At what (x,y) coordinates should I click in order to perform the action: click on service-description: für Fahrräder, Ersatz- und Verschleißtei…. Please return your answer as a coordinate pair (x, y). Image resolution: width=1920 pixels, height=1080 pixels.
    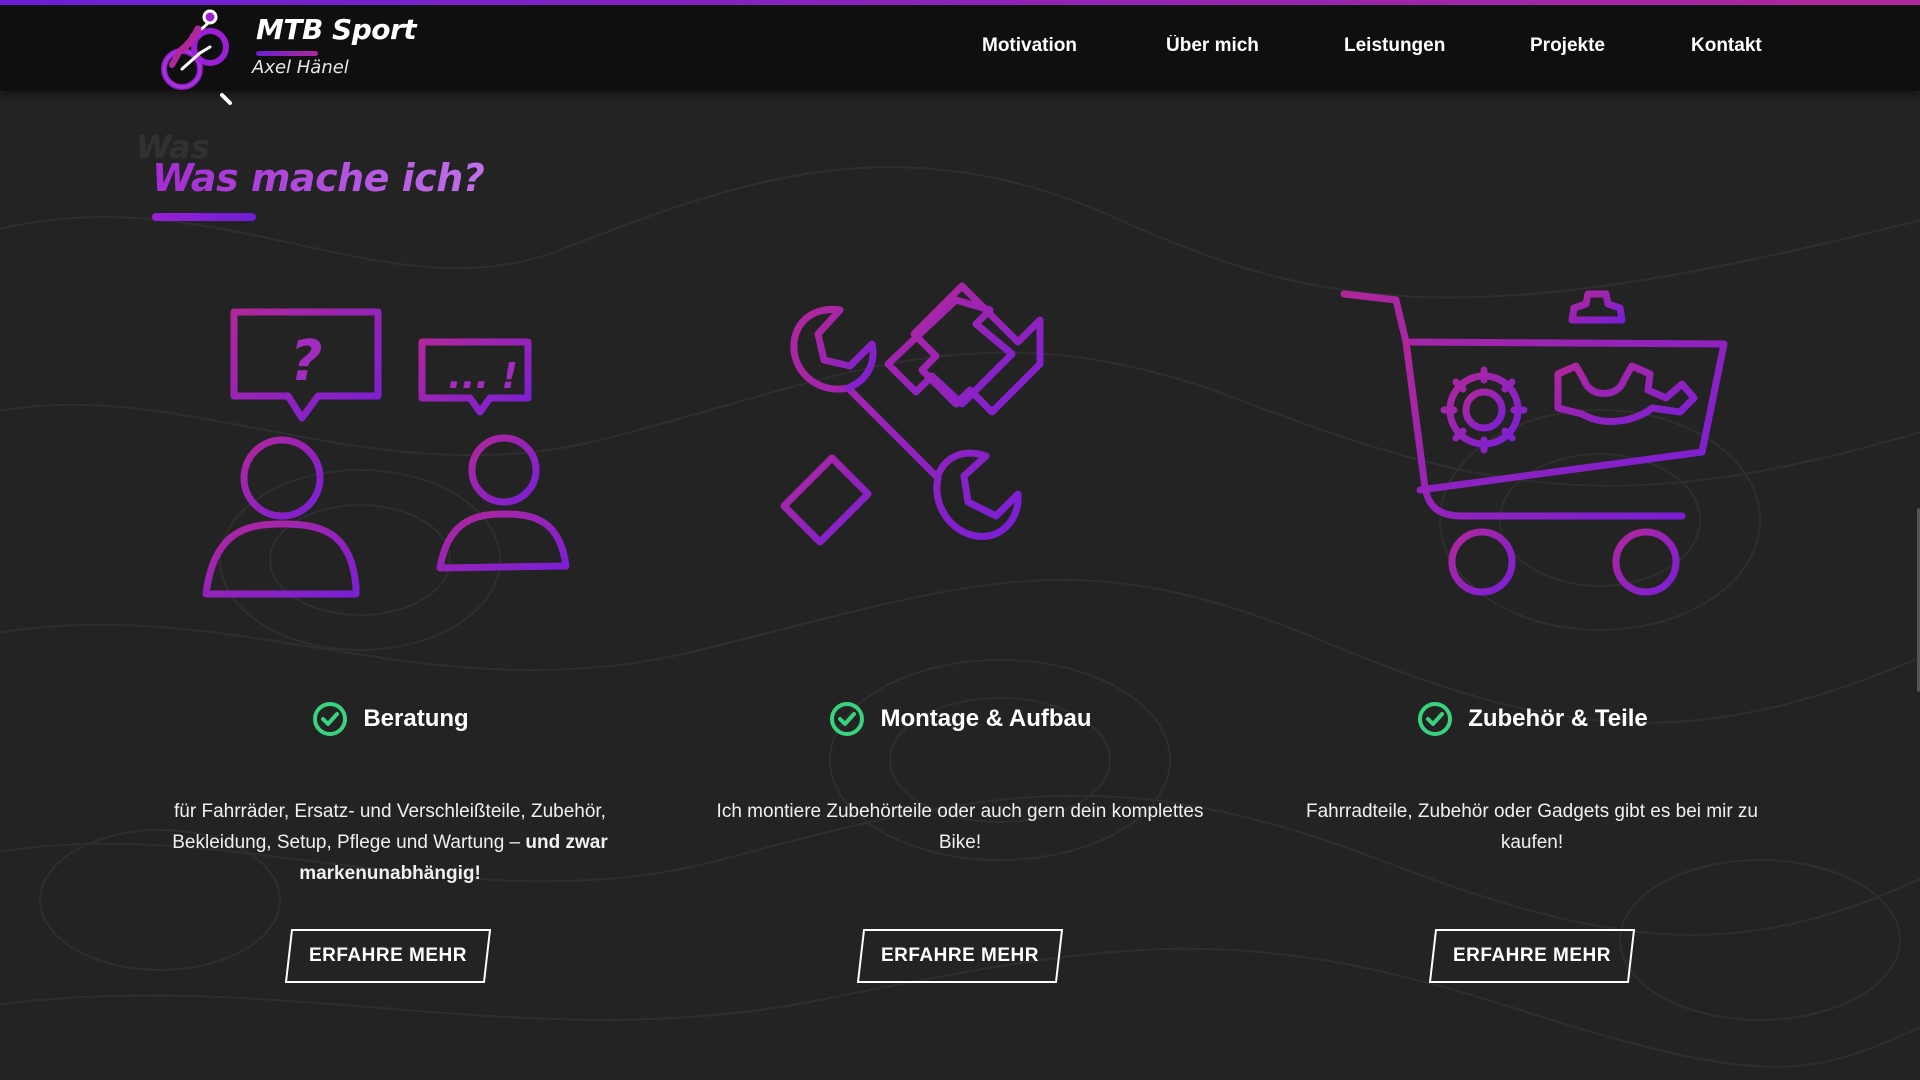
    Looking at the image, I should click on (390, 842).